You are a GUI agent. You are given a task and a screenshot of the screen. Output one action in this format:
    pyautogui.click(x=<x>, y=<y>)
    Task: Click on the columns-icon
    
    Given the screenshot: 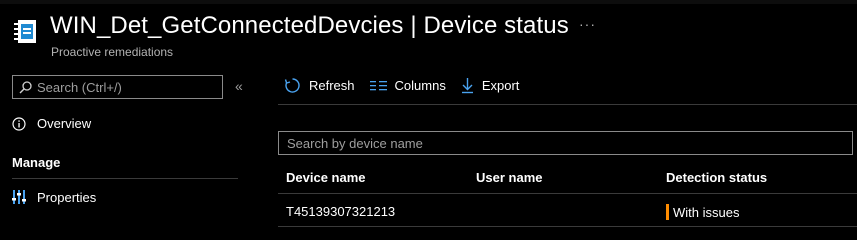 What is the action you would take?
    pyautogui.click(x=378, y=85)
    